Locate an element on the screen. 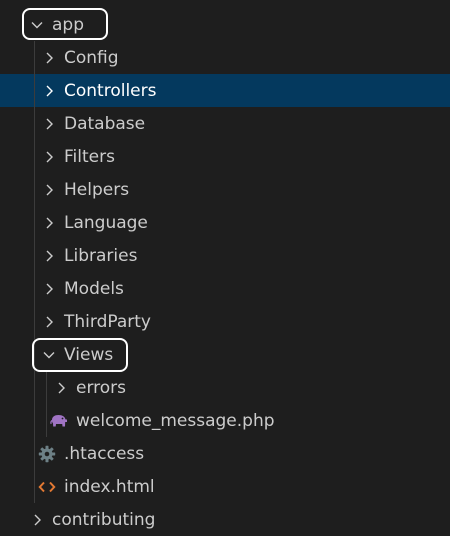 This screenshot has width=450, height=536. folder-label: Libraries is located at coordinates (101, 255).